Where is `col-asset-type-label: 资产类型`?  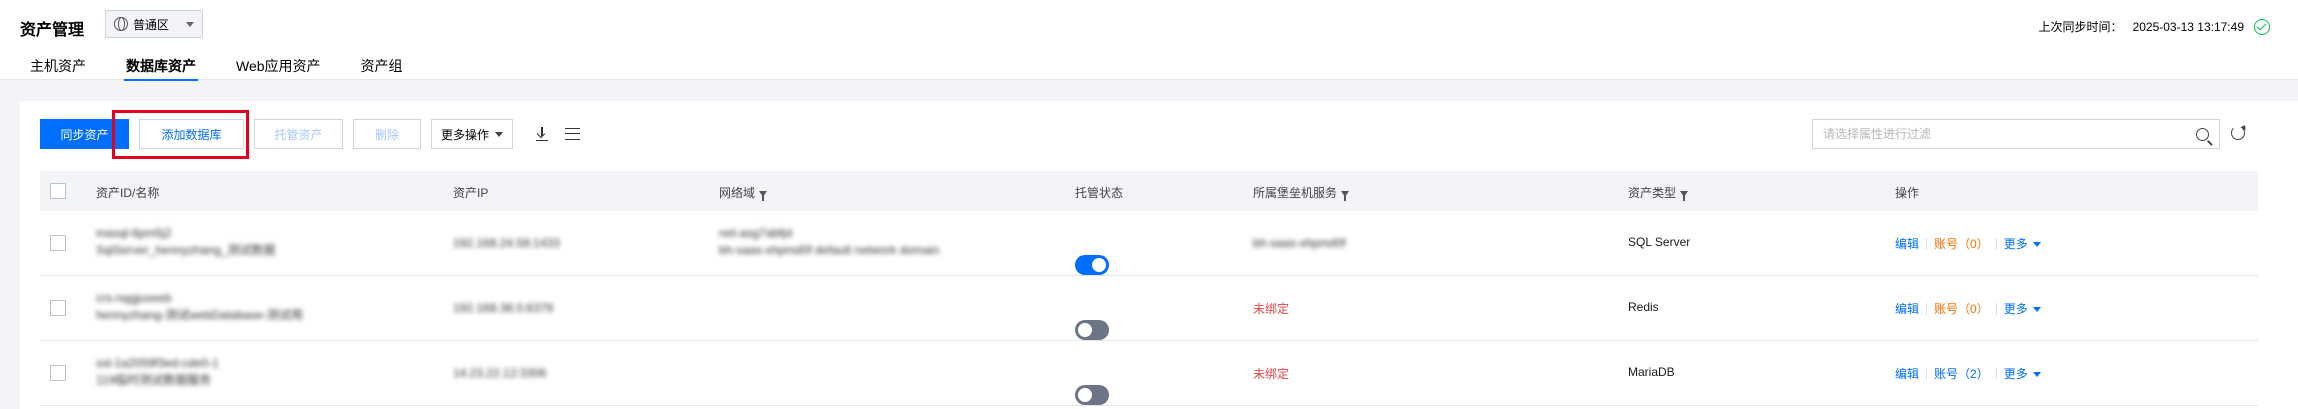
col-asset-type-label: 资产类型 is located at coordinates (1652, 193).